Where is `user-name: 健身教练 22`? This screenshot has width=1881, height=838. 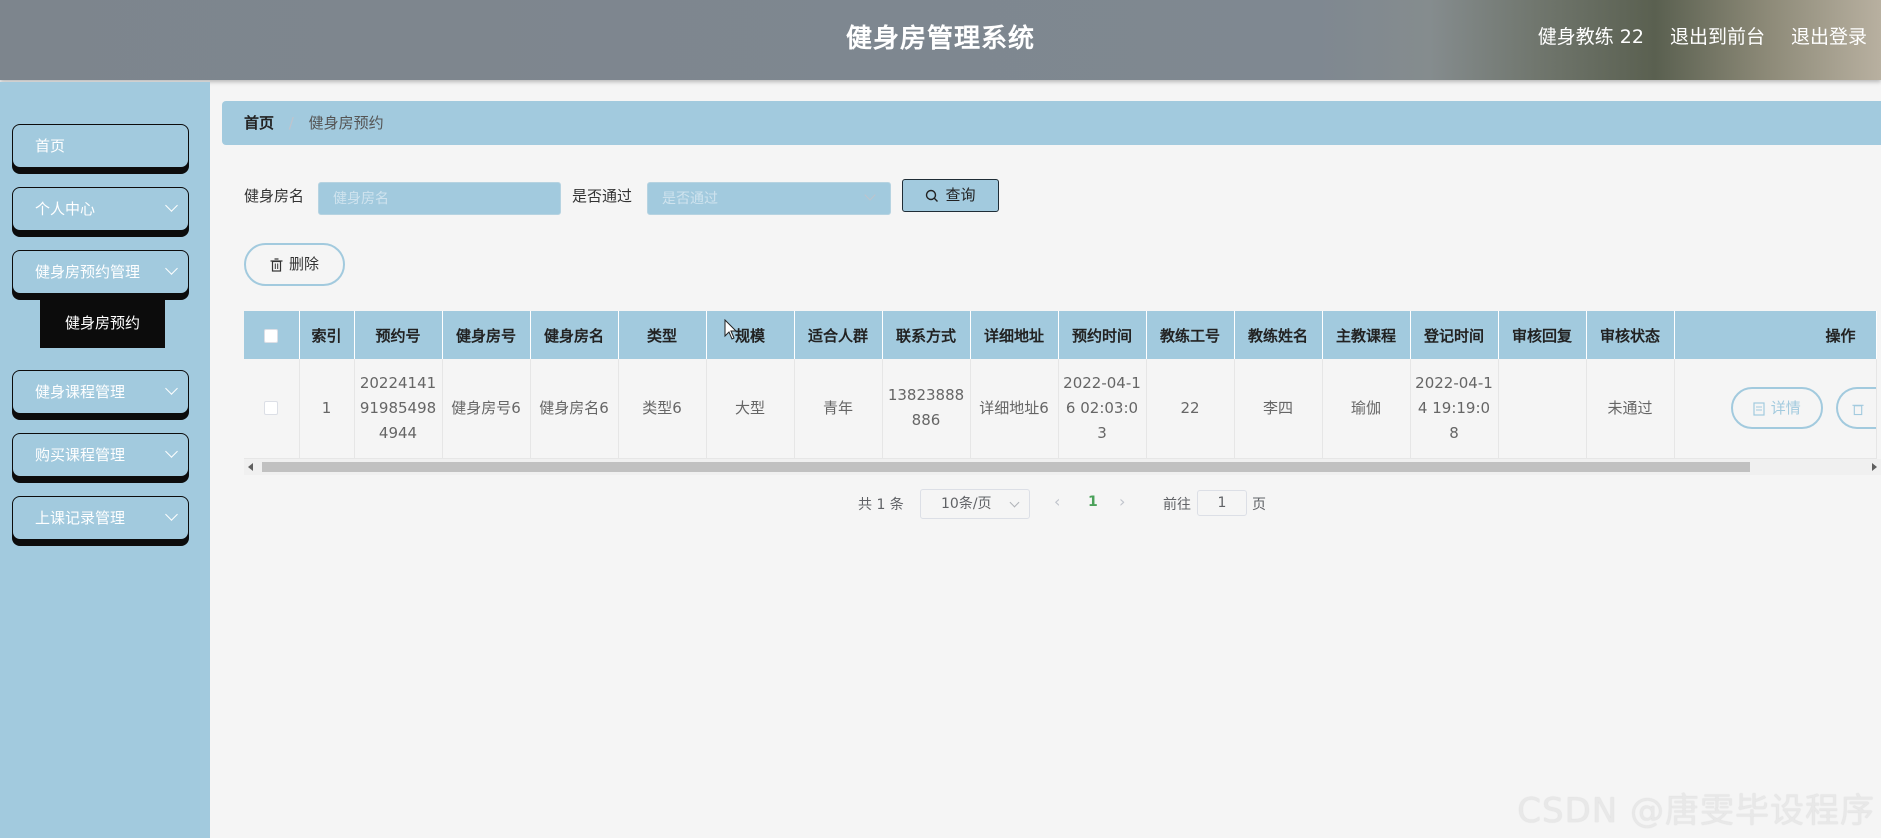
user-name: 健身教练 22 is located at coordinates (1591, 35).